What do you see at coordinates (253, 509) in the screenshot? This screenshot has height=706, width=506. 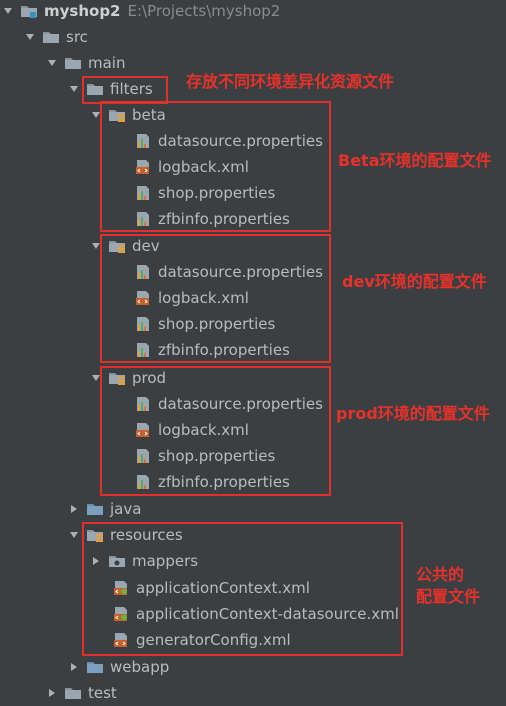 I see `tree-row-java: java` at bounding box center [253, 509].